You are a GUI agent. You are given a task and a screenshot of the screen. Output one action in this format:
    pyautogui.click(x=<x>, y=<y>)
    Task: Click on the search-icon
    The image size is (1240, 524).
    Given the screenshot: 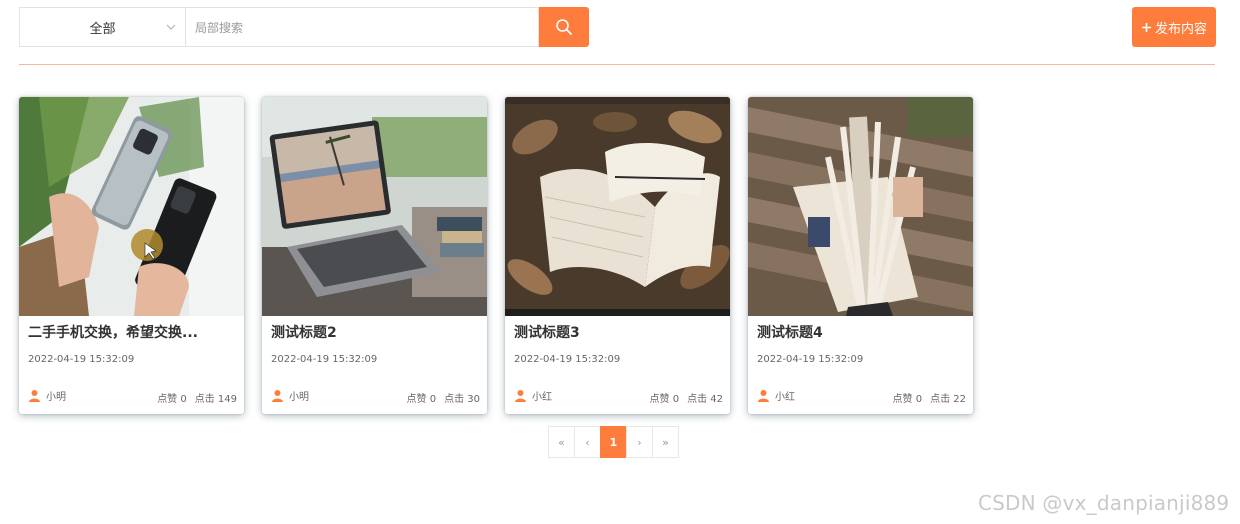 What is the action you would take?
    pyautogui.click(x=564, y=27)
    